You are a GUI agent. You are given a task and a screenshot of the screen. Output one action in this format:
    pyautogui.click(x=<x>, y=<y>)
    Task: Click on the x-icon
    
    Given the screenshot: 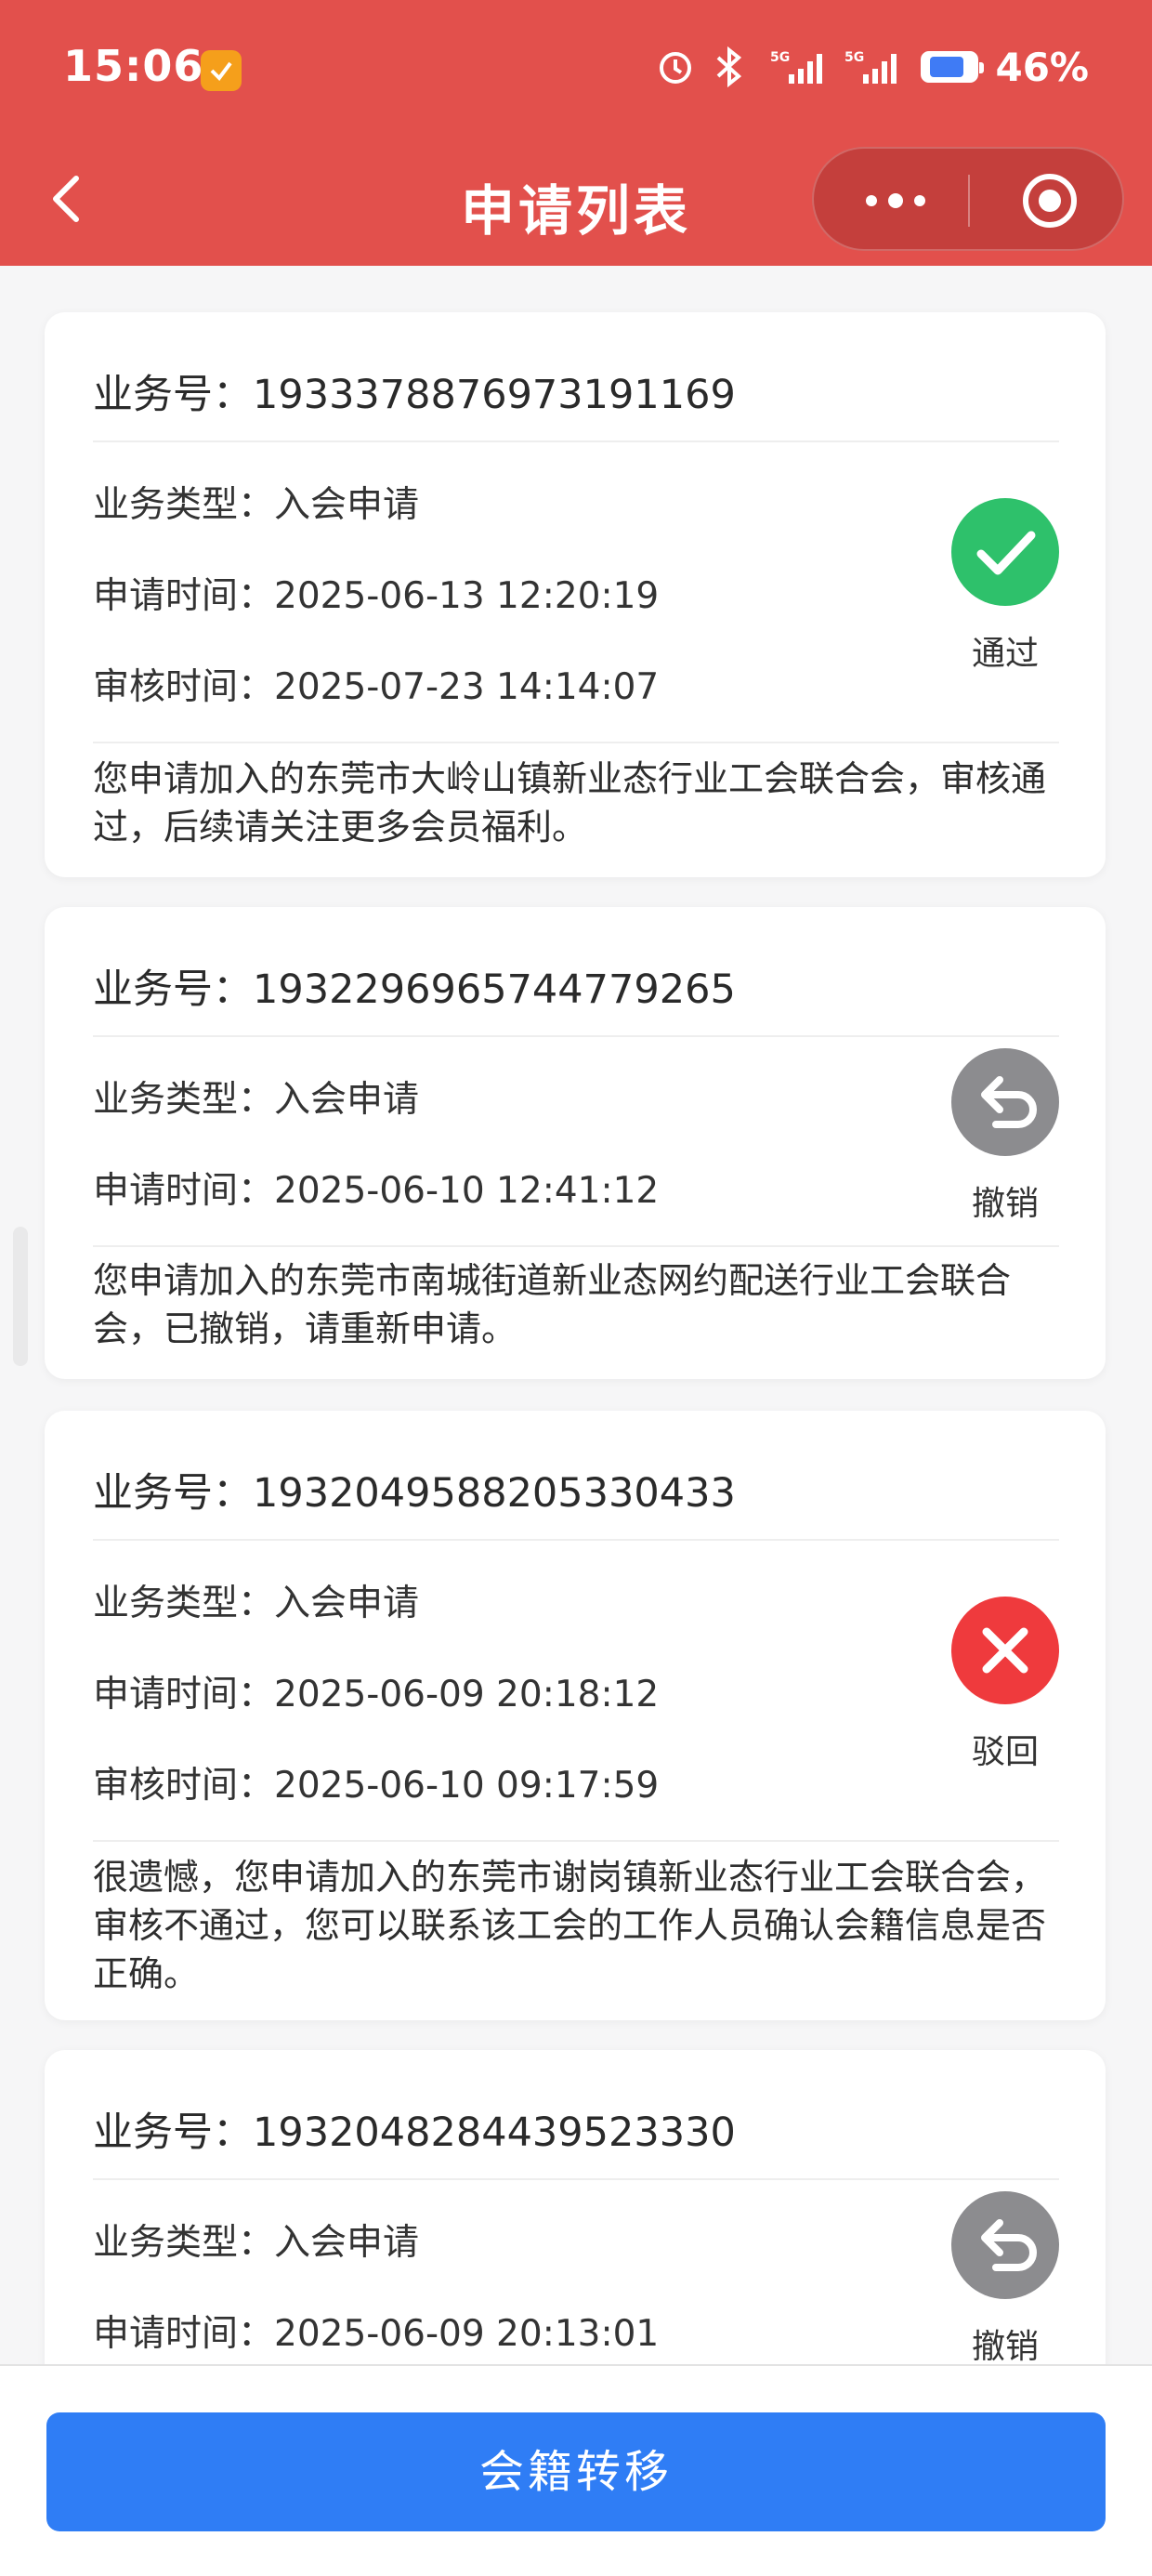 What is the action you would take?
    pyautogui.click(x=1005, y=1650)
    